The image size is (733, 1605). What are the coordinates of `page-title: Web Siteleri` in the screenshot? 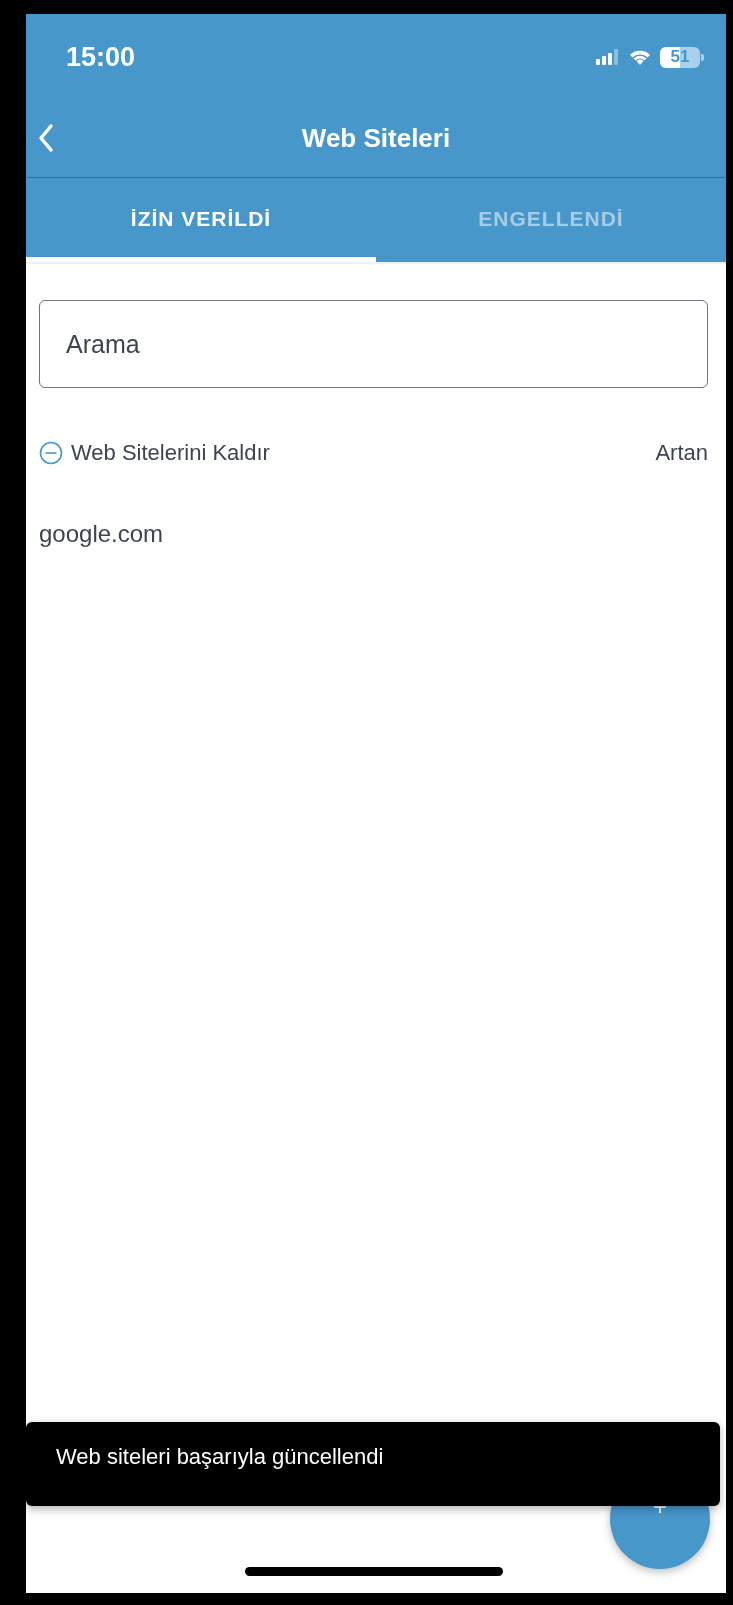 It's located at (376, 138).